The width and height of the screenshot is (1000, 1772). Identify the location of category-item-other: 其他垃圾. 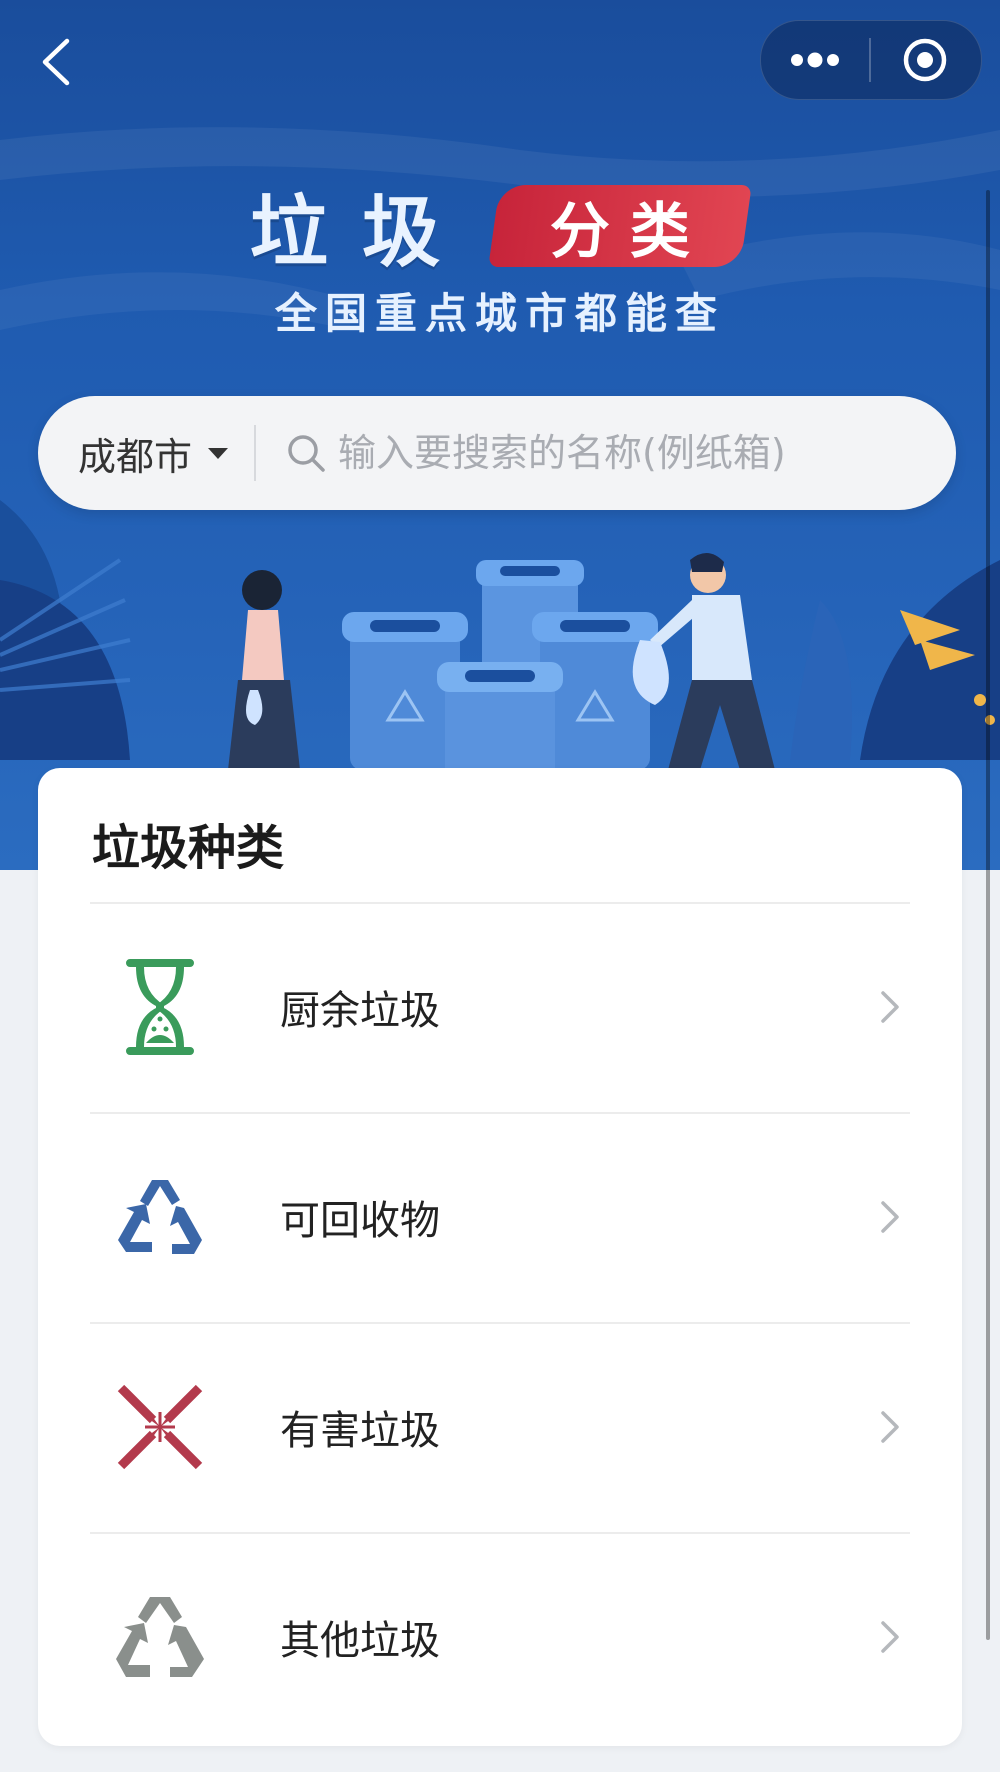
(500, 1637).